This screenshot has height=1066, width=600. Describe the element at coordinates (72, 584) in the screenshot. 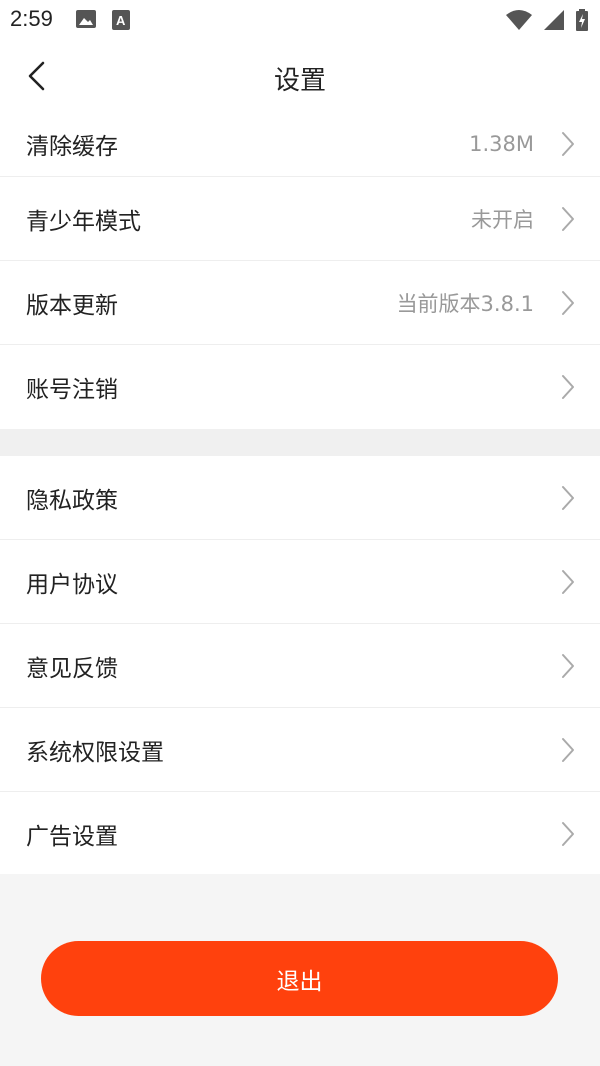

I see `row-label: 用户协议` at that location.